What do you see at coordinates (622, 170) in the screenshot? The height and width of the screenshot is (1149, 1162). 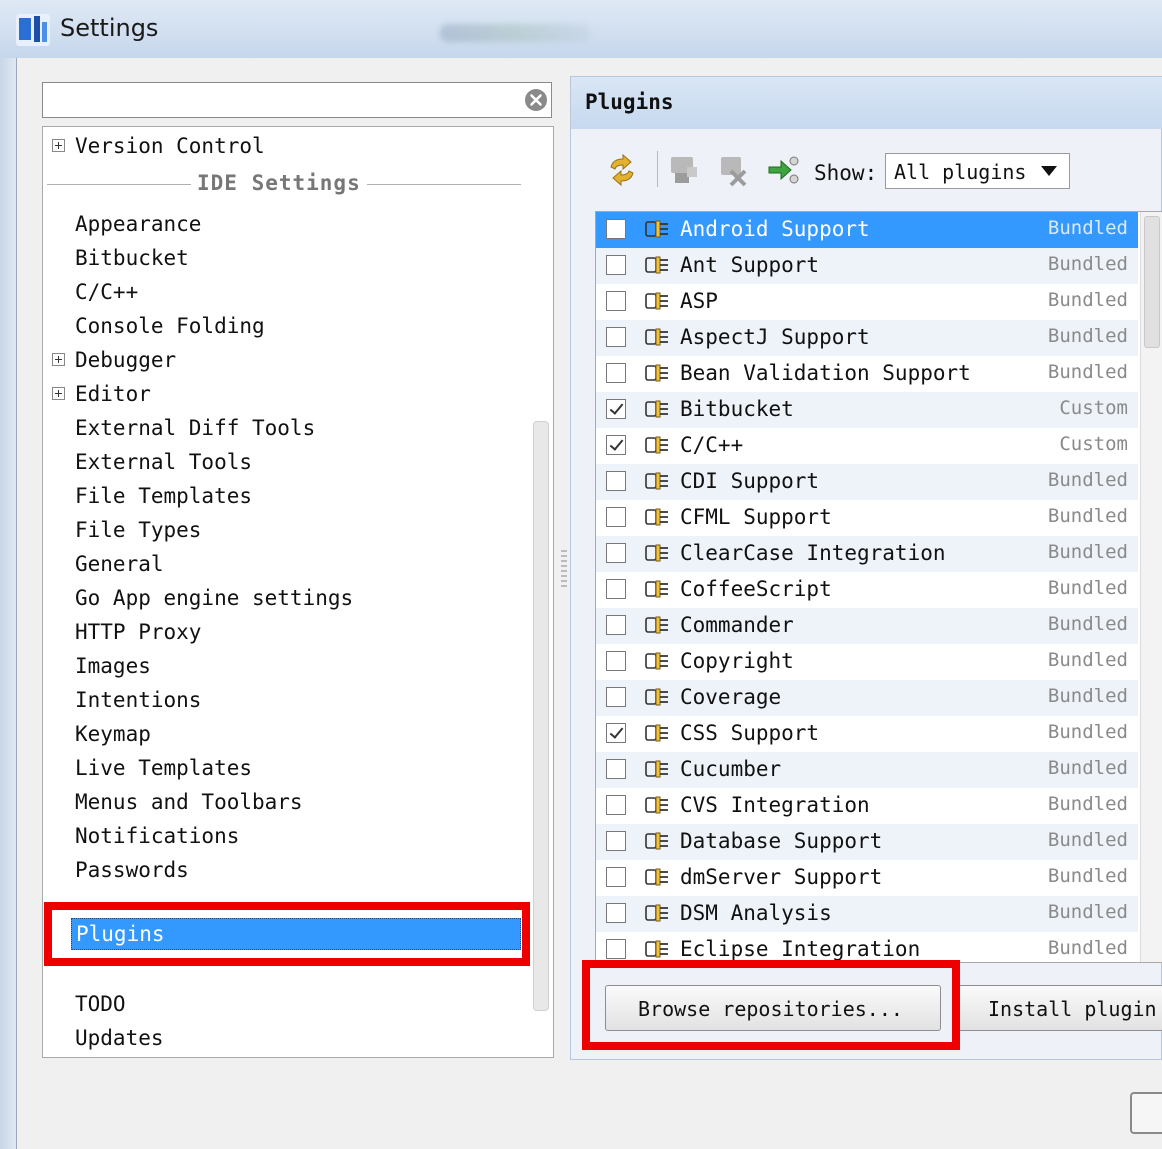 I see `reload-plugins-icon` at bounding box center [622, 170].